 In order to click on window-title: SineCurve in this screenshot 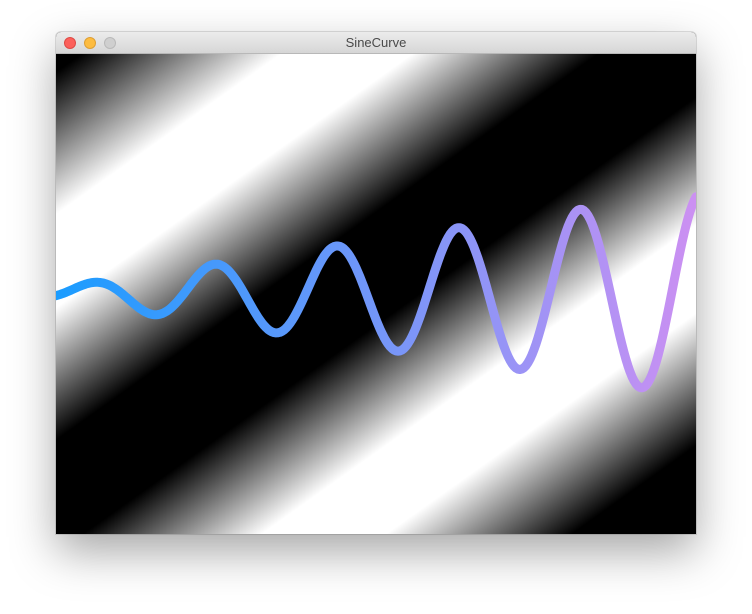, I will do `click(376, 42)`.